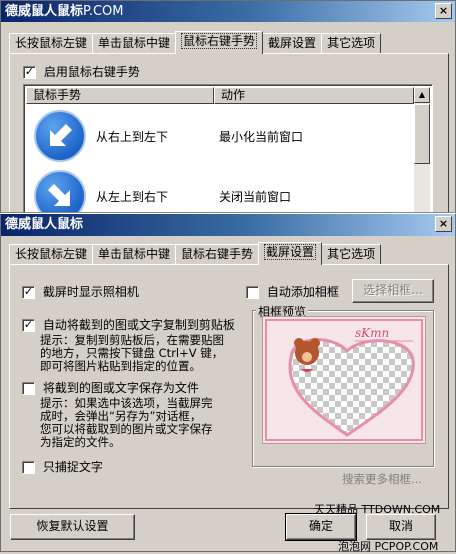 The height and width of the screenshot is (554, 456). I want to click on enable-gesture-label: 启用鼠标右键手势, so click(91, 72).